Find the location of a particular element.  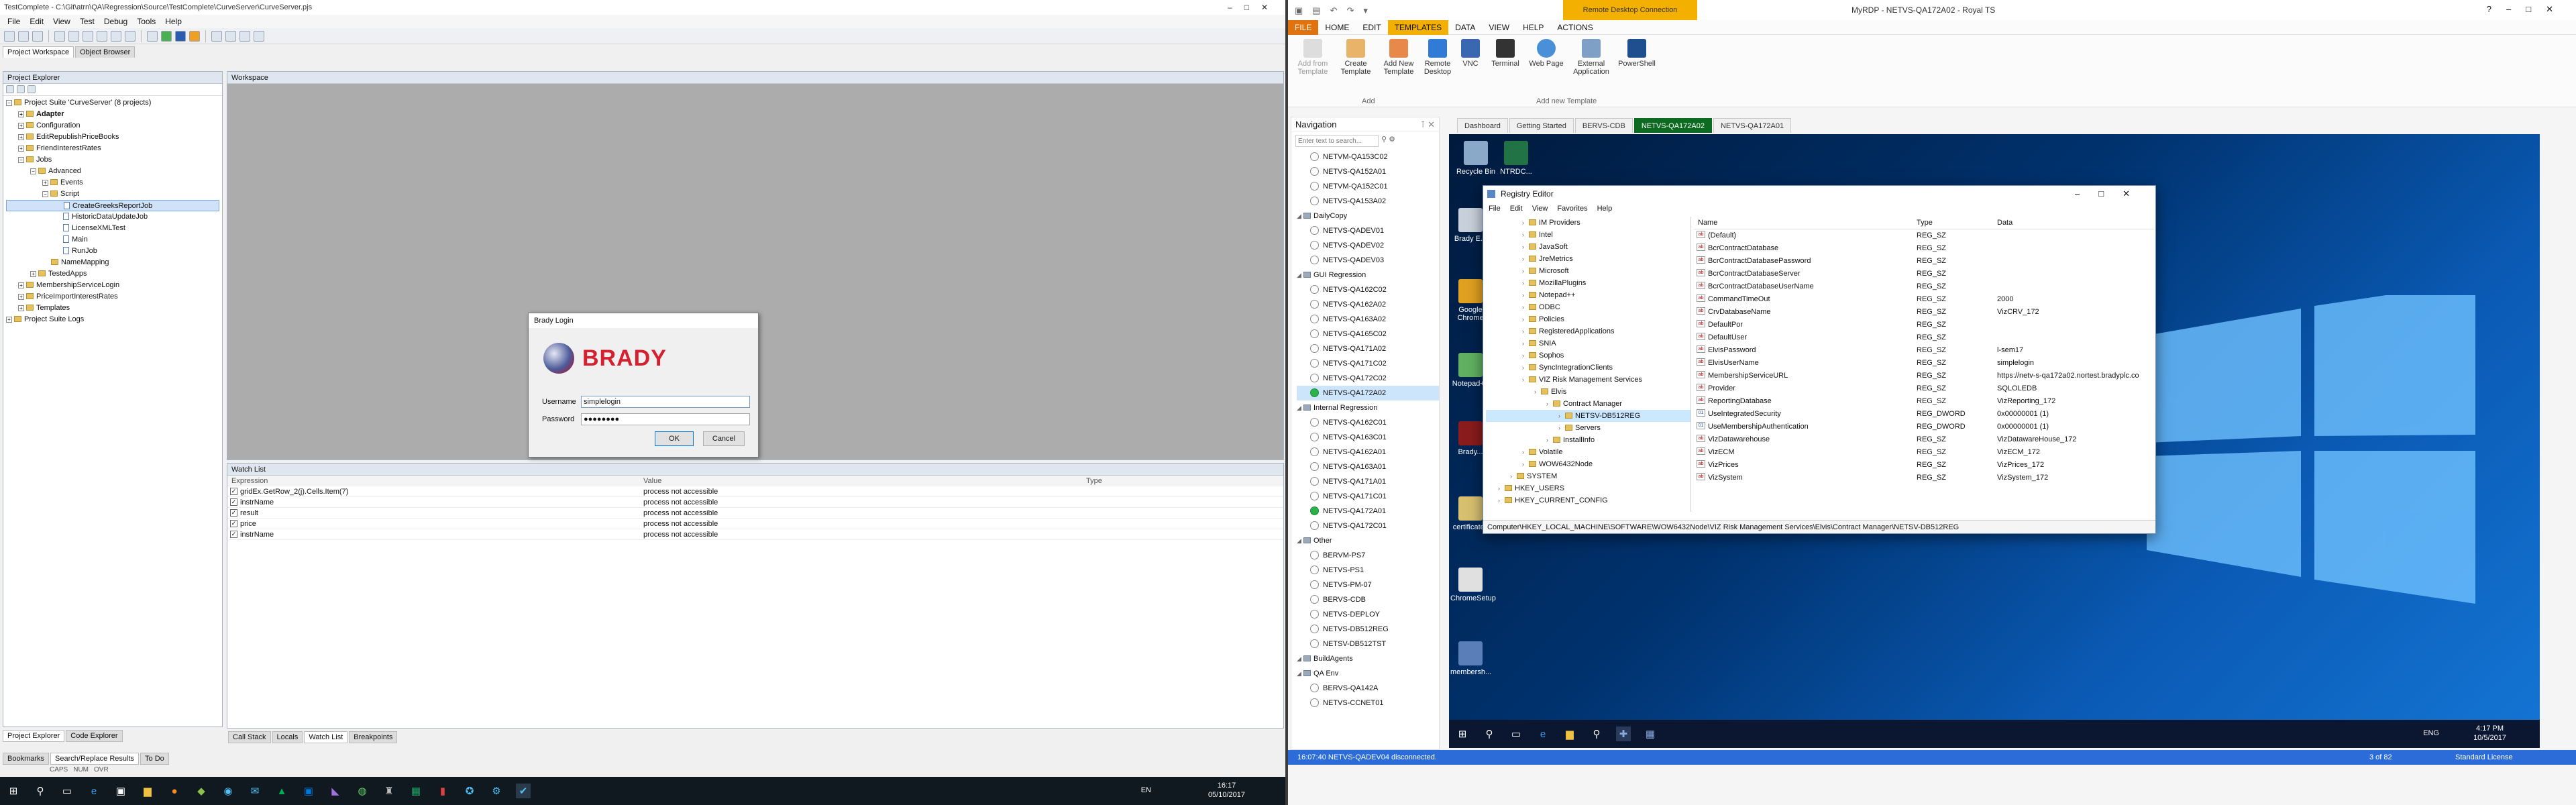

nav-item: NETVS-QA171A02 is located at coordinates (1368, 348).